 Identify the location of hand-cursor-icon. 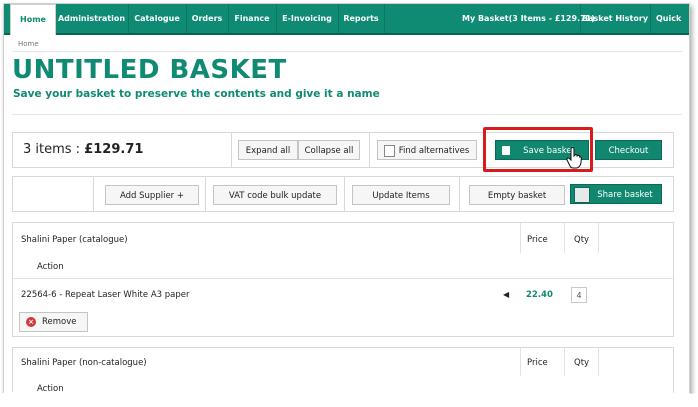
(574, 158).